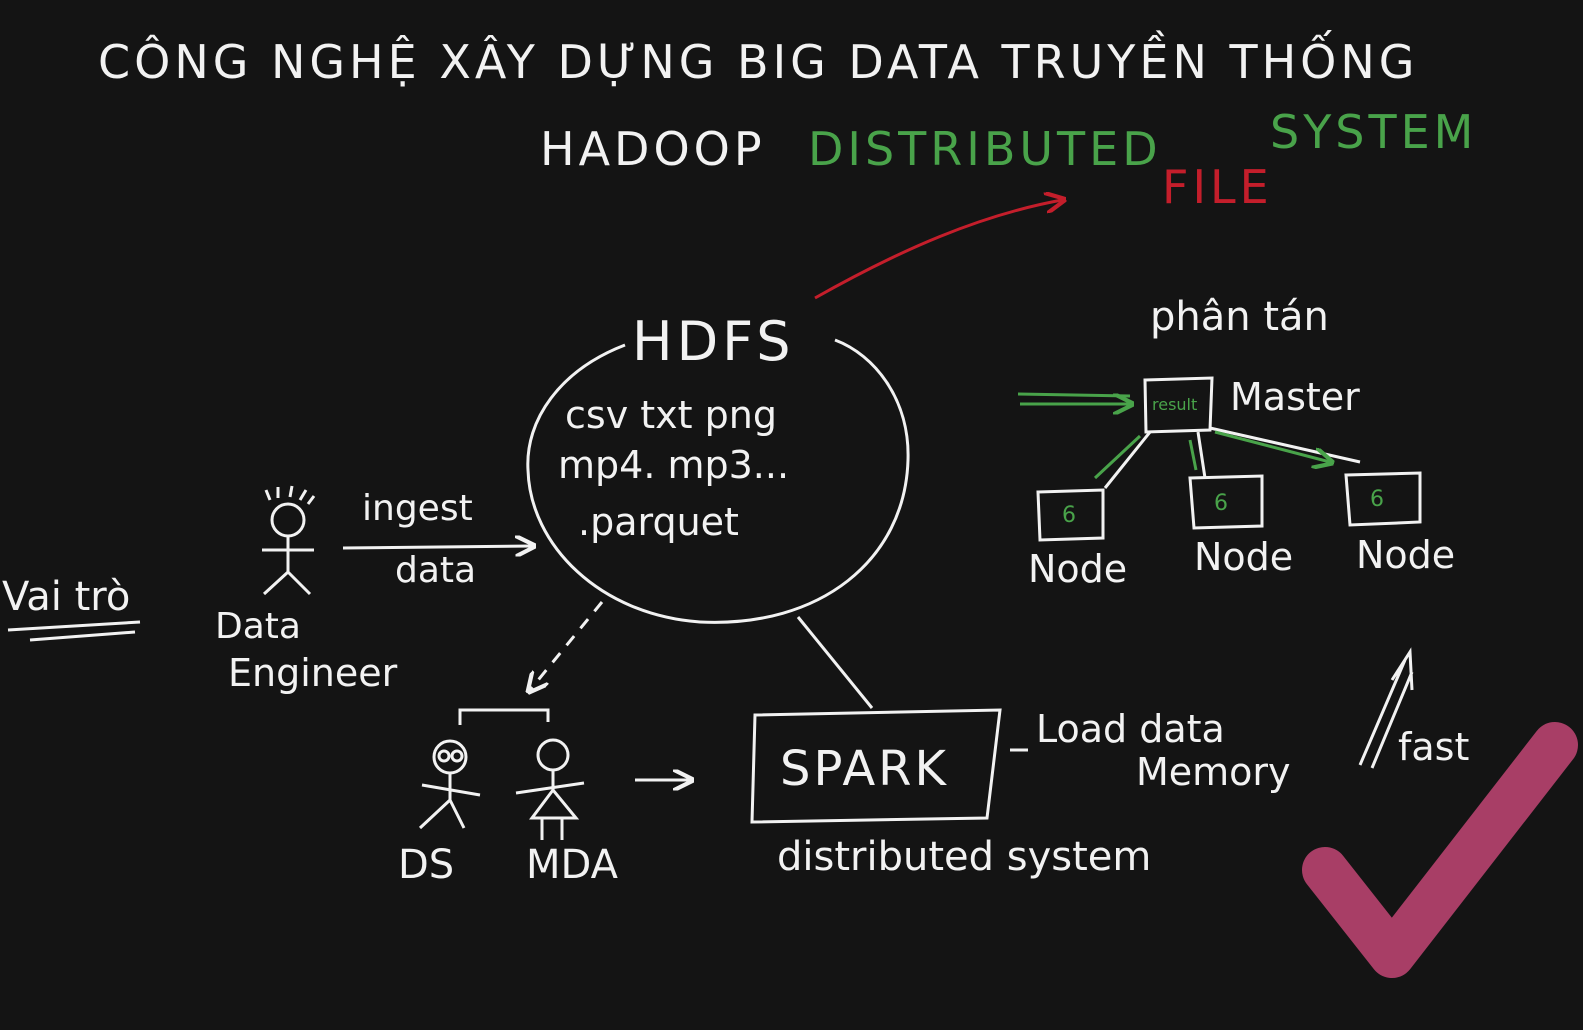  Describe the element at coordinates (1069, 515) in the screenshot. I see `node-1-value: 6` at that location.